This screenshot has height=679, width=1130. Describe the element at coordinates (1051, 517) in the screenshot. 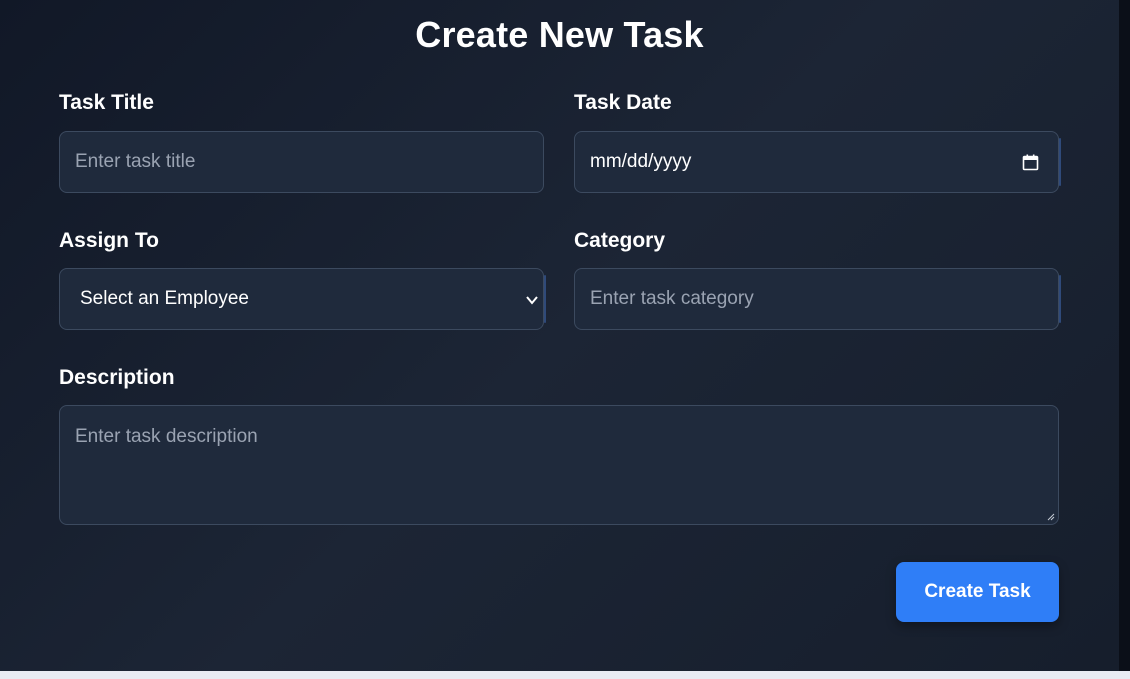

I see `resize-handle-icon` at that location.